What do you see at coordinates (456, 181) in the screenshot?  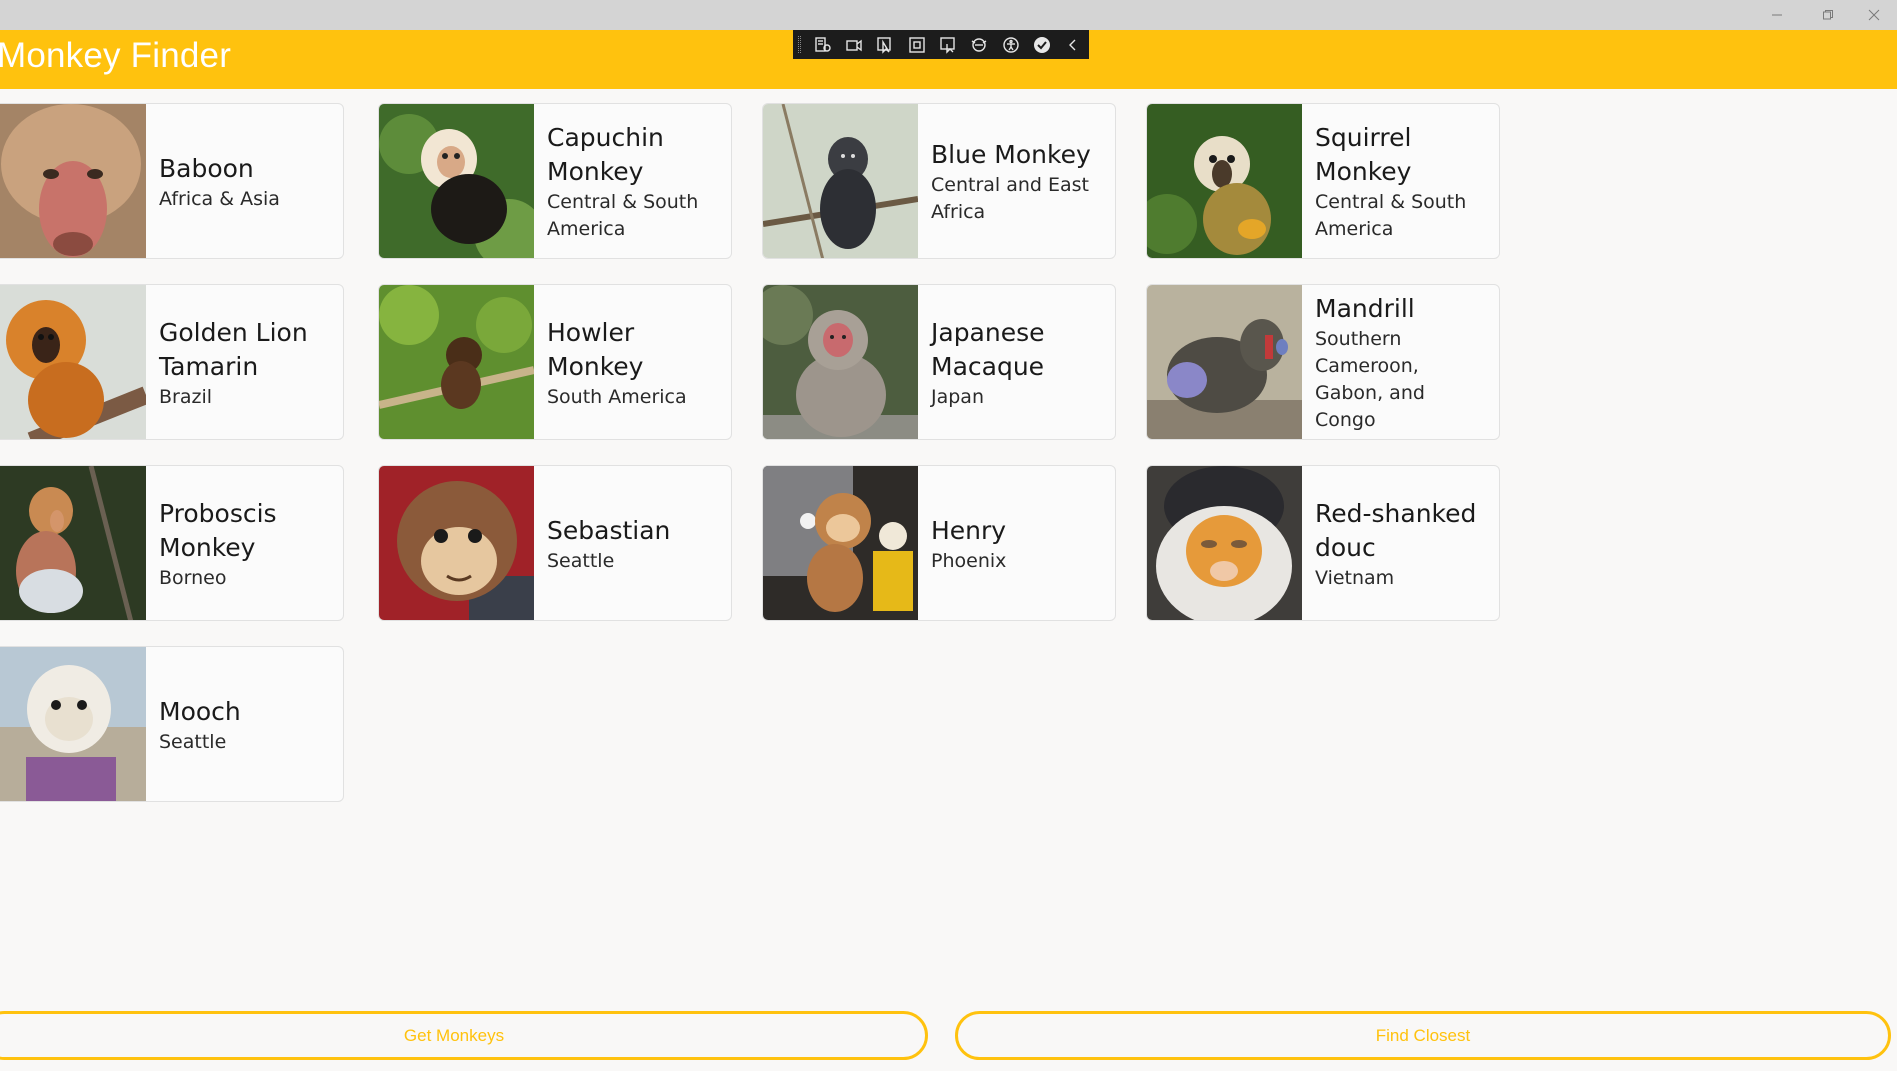 I see `capuchin-photo` at bounding box center [456, 181].